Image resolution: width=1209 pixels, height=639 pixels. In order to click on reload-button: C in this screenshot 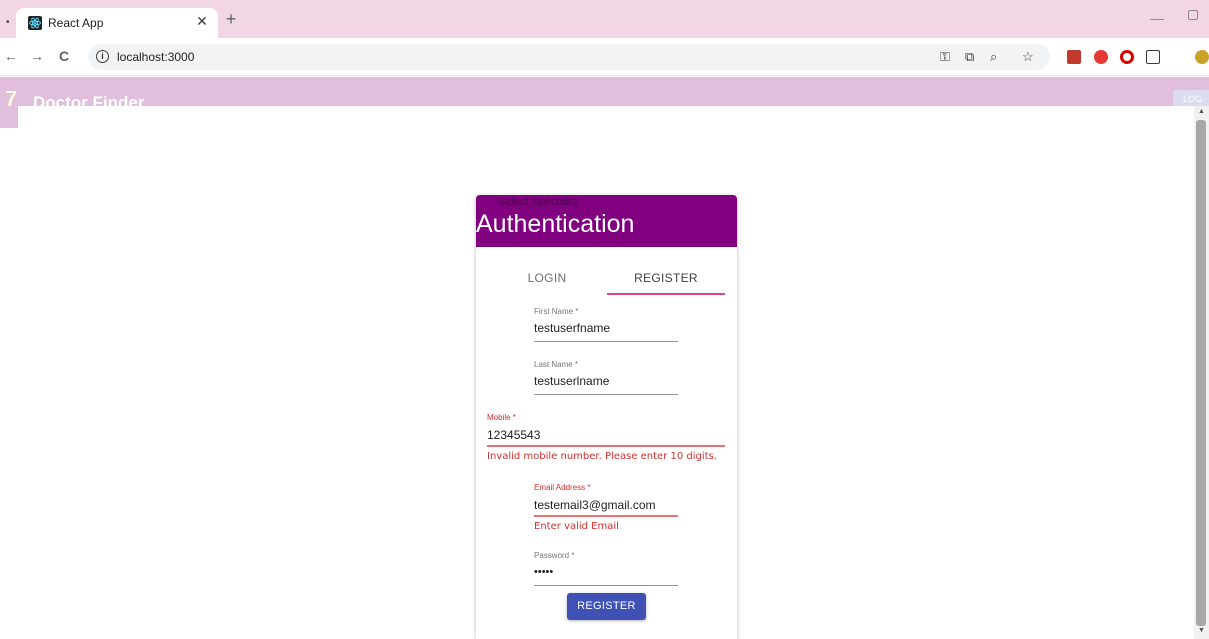, I will do `click(64, 56)`.